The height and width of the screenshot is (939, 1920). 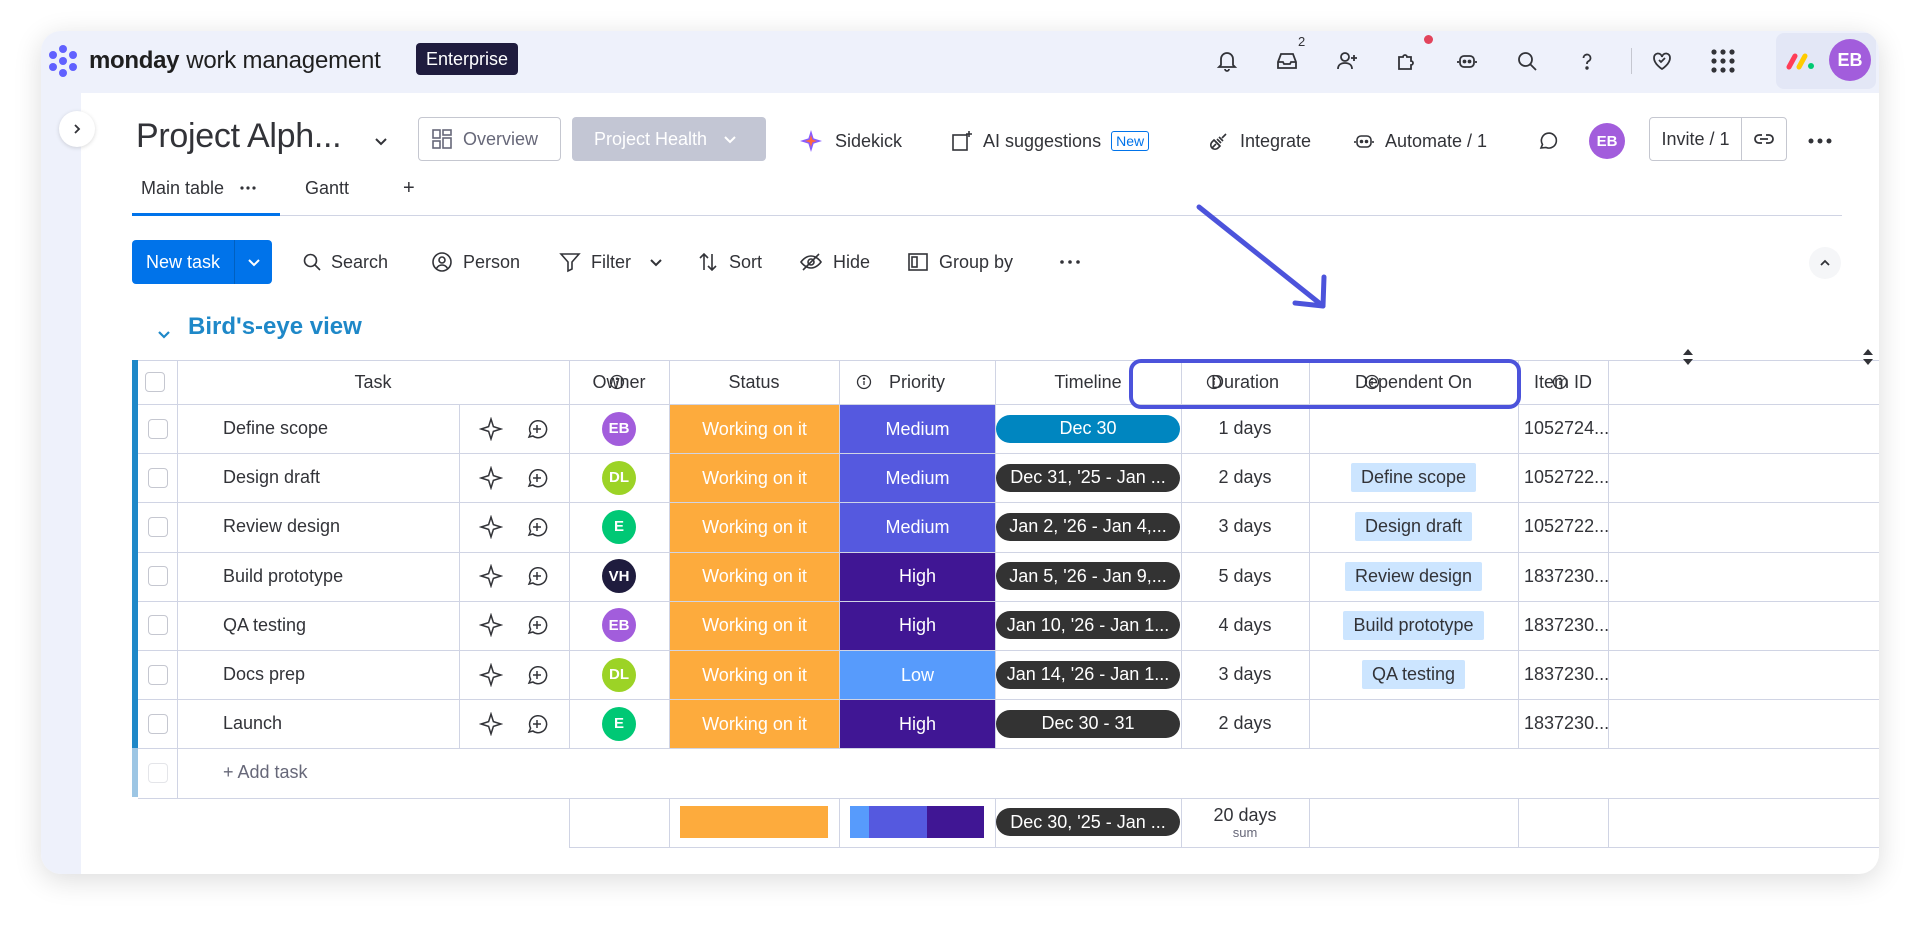 What do you see at coordinates (1420, 141) in the screenshot?
I see `automate-button: Automate / 1` at bounding box center [1420, 141].